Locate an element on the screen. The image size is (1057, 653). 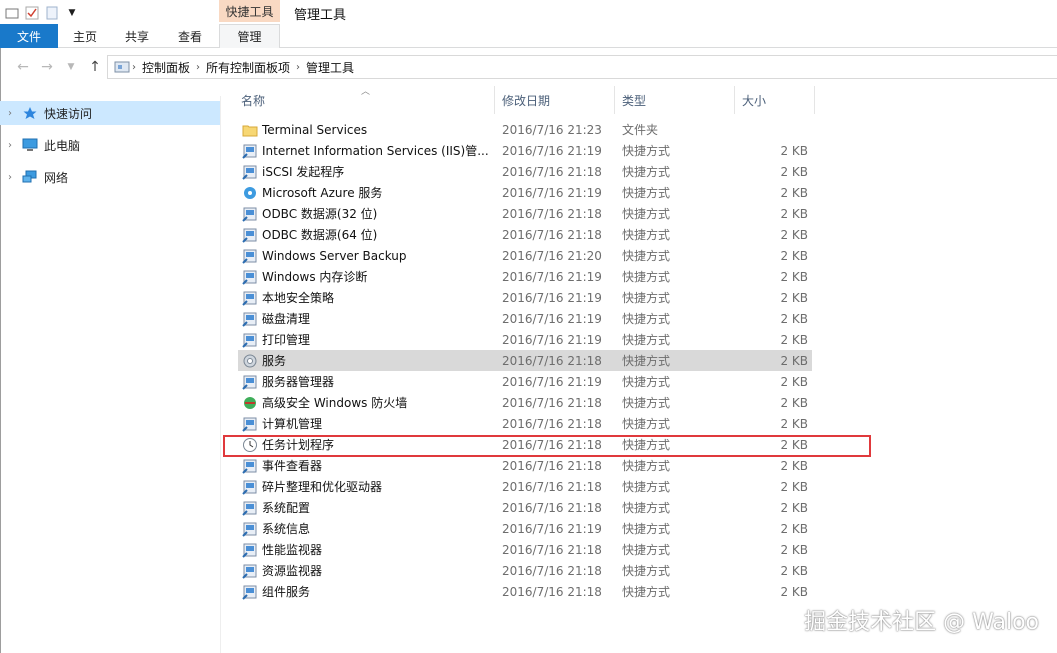
file-row: 性能监视器 2016/7/16 21:18 快捷方式 2 KB is located at coordinates (525, 549).